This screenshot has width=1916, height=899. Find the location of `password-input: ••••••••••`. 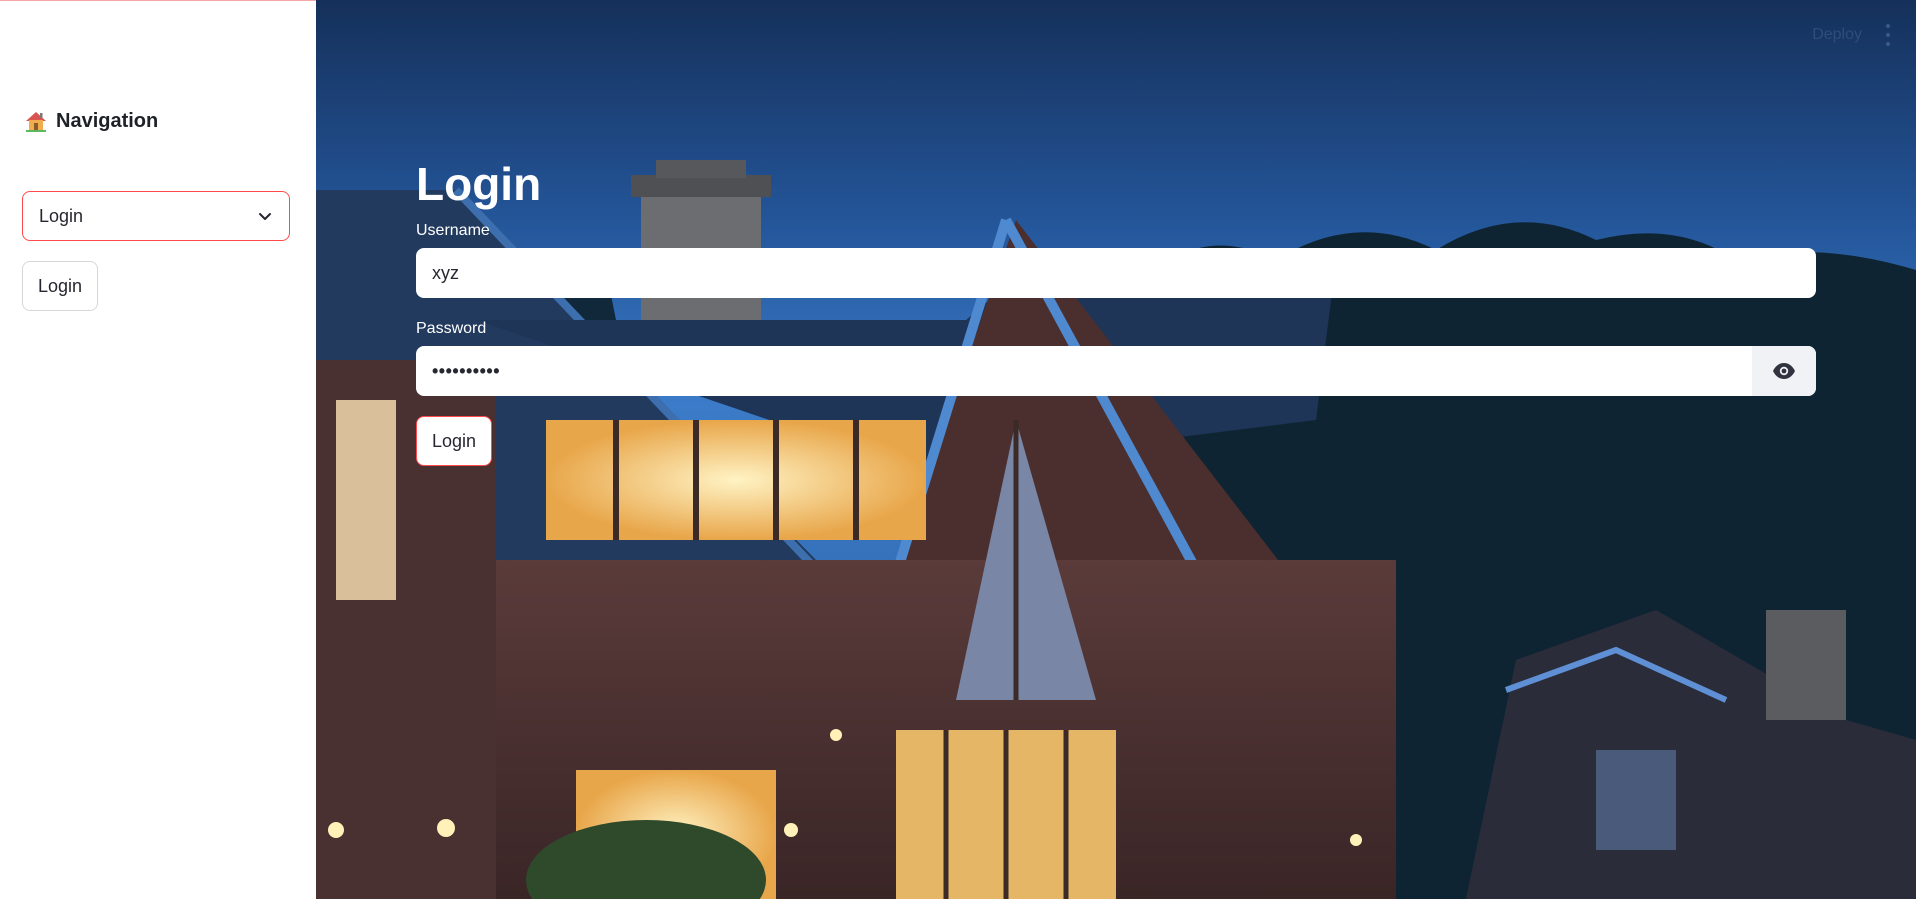

password-input: •••••••••• is located at coordinates (1116, 371).